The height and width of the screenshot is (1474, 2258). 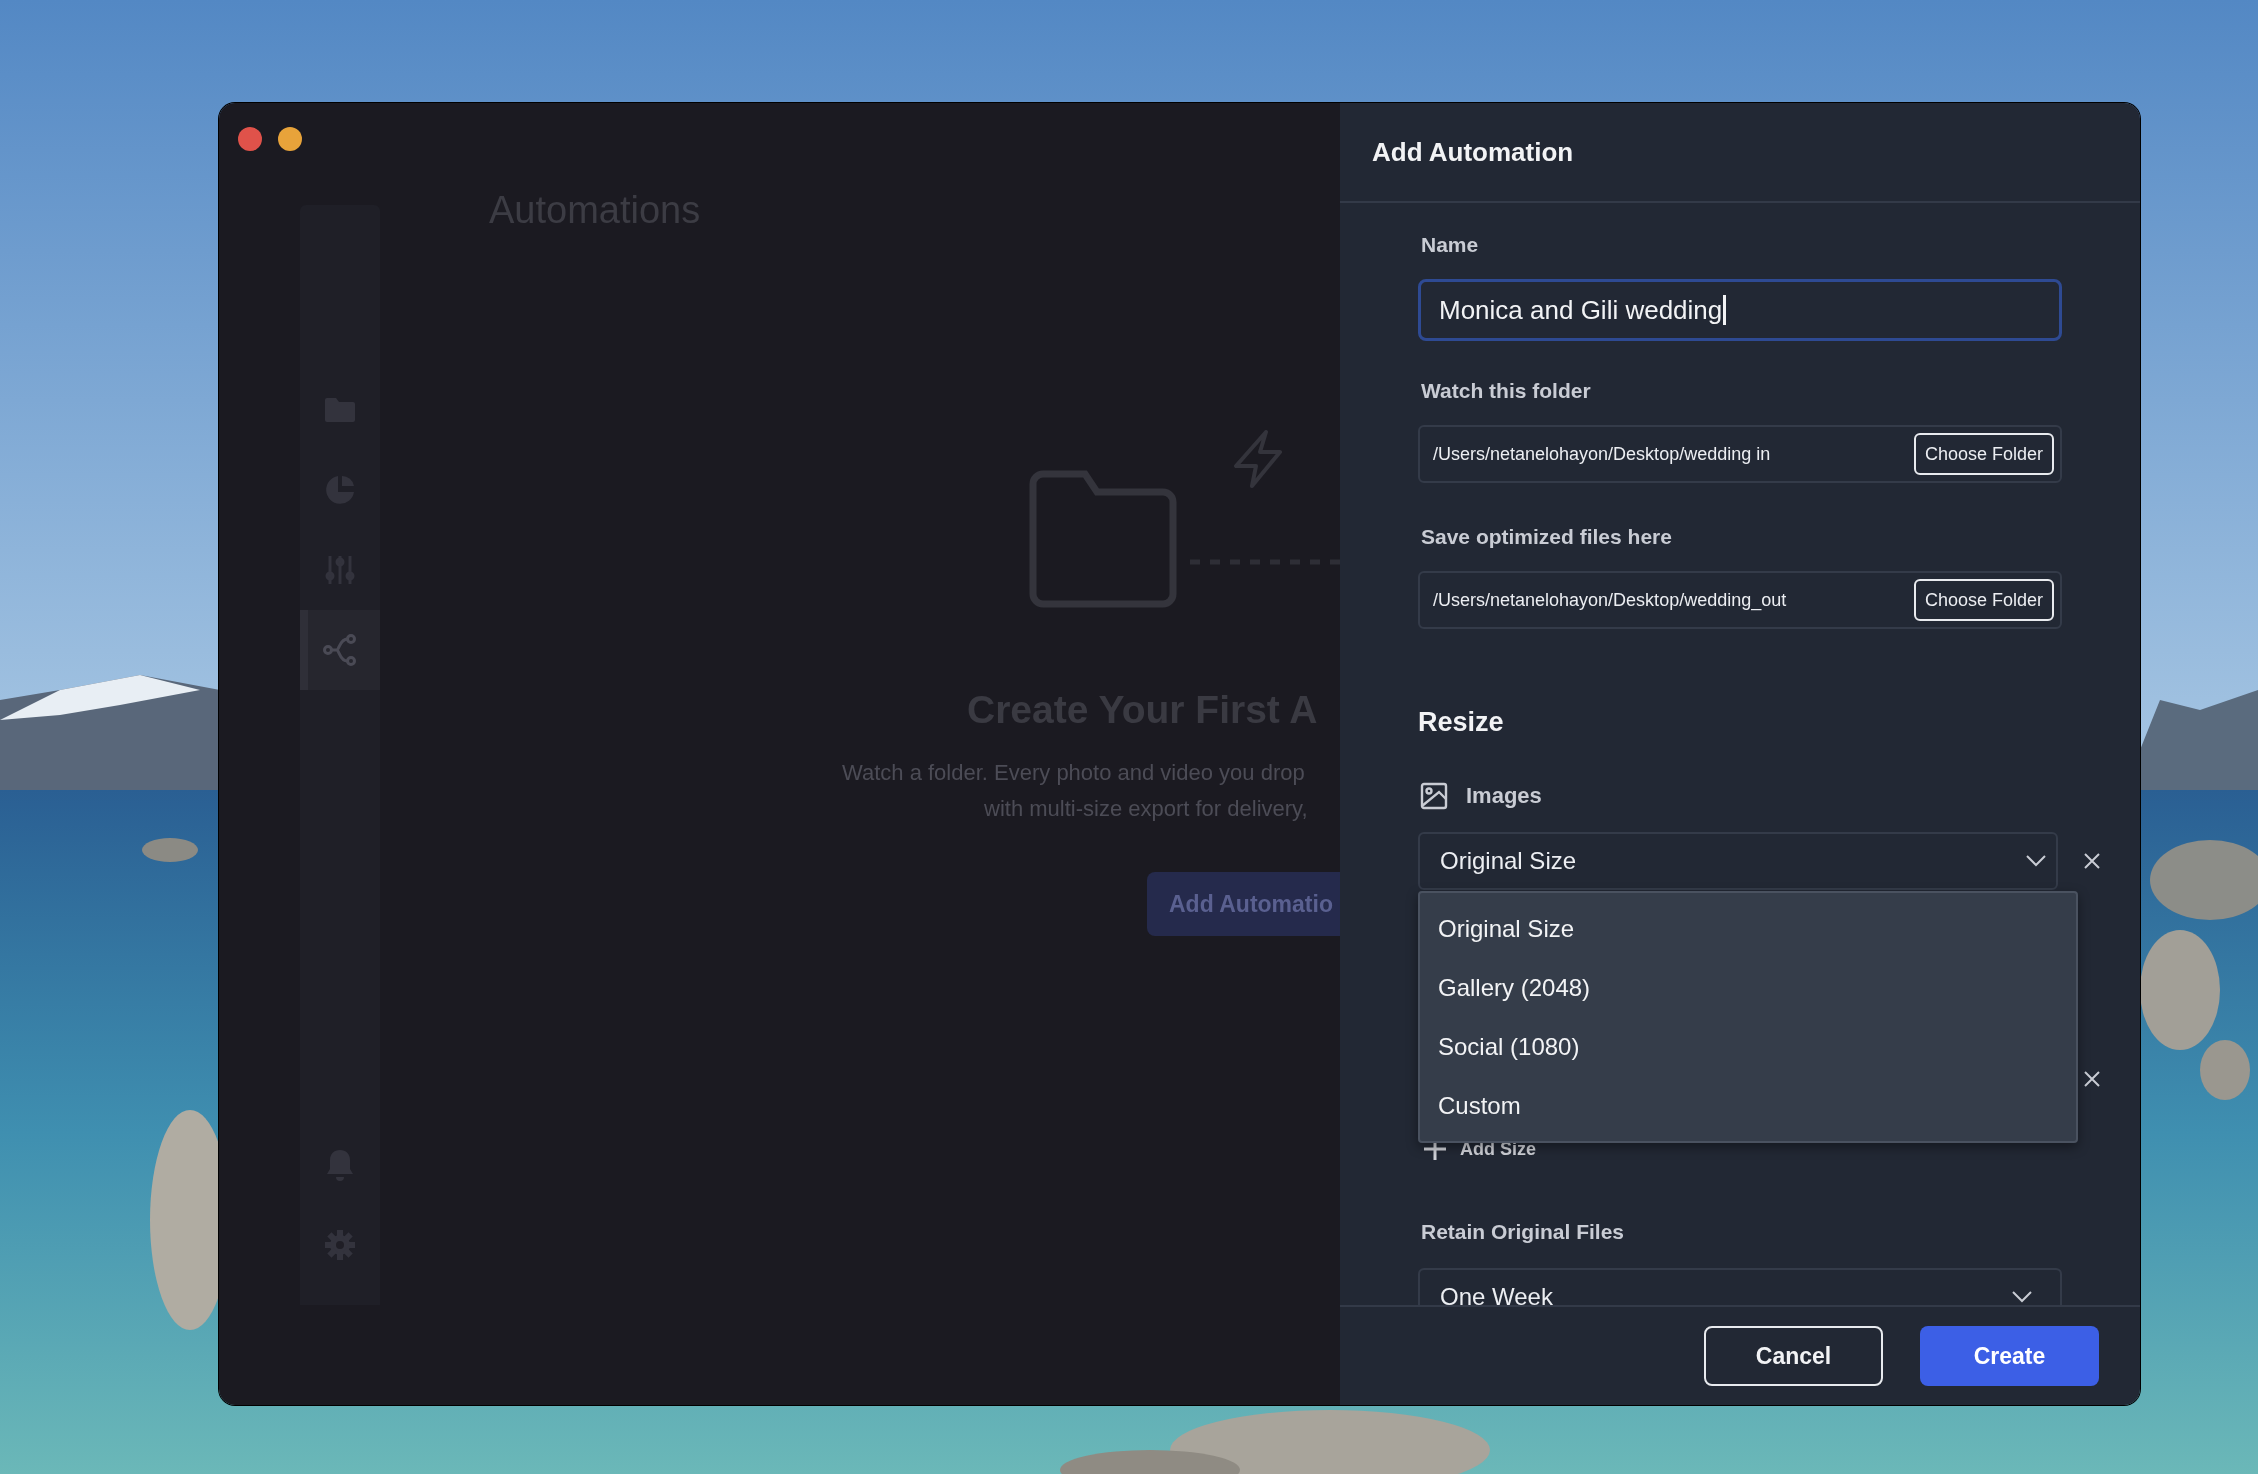 What do you see at coordinates (1434, 796) in the screenshot?
I see `image-icon` at bounding box center [1434, 796].